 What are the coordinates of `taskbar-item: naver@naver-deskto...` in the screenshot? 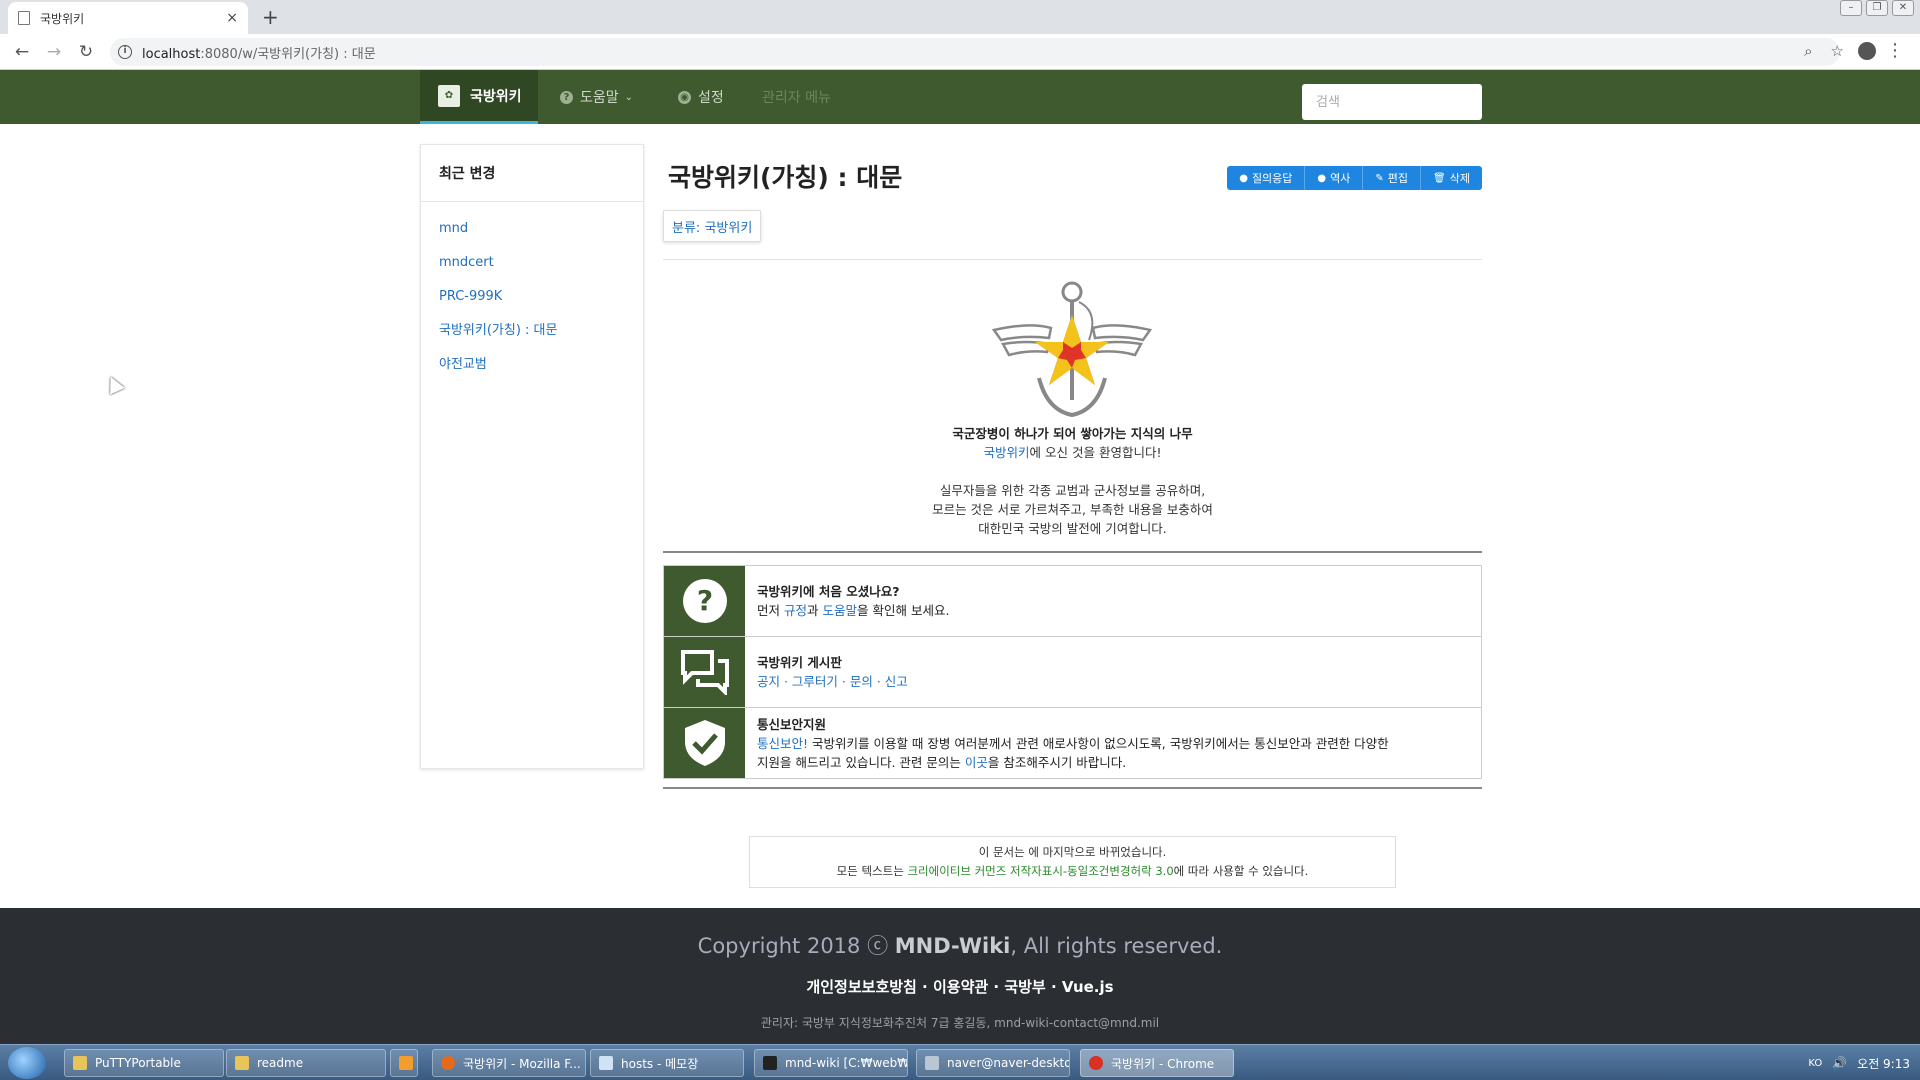 It's located at (993, 1063).